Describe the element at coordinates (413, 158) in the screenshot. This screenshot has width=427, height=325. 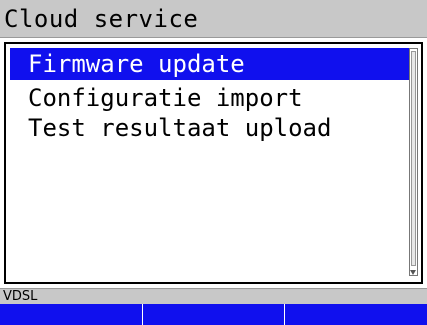
I see `scrollbar-thumb` at that location.